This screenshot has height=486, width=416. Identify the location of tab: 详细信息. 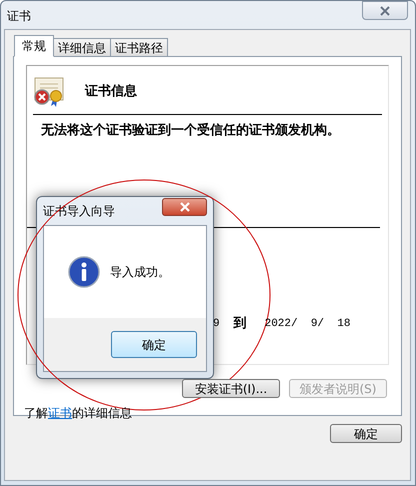
(82, 47).